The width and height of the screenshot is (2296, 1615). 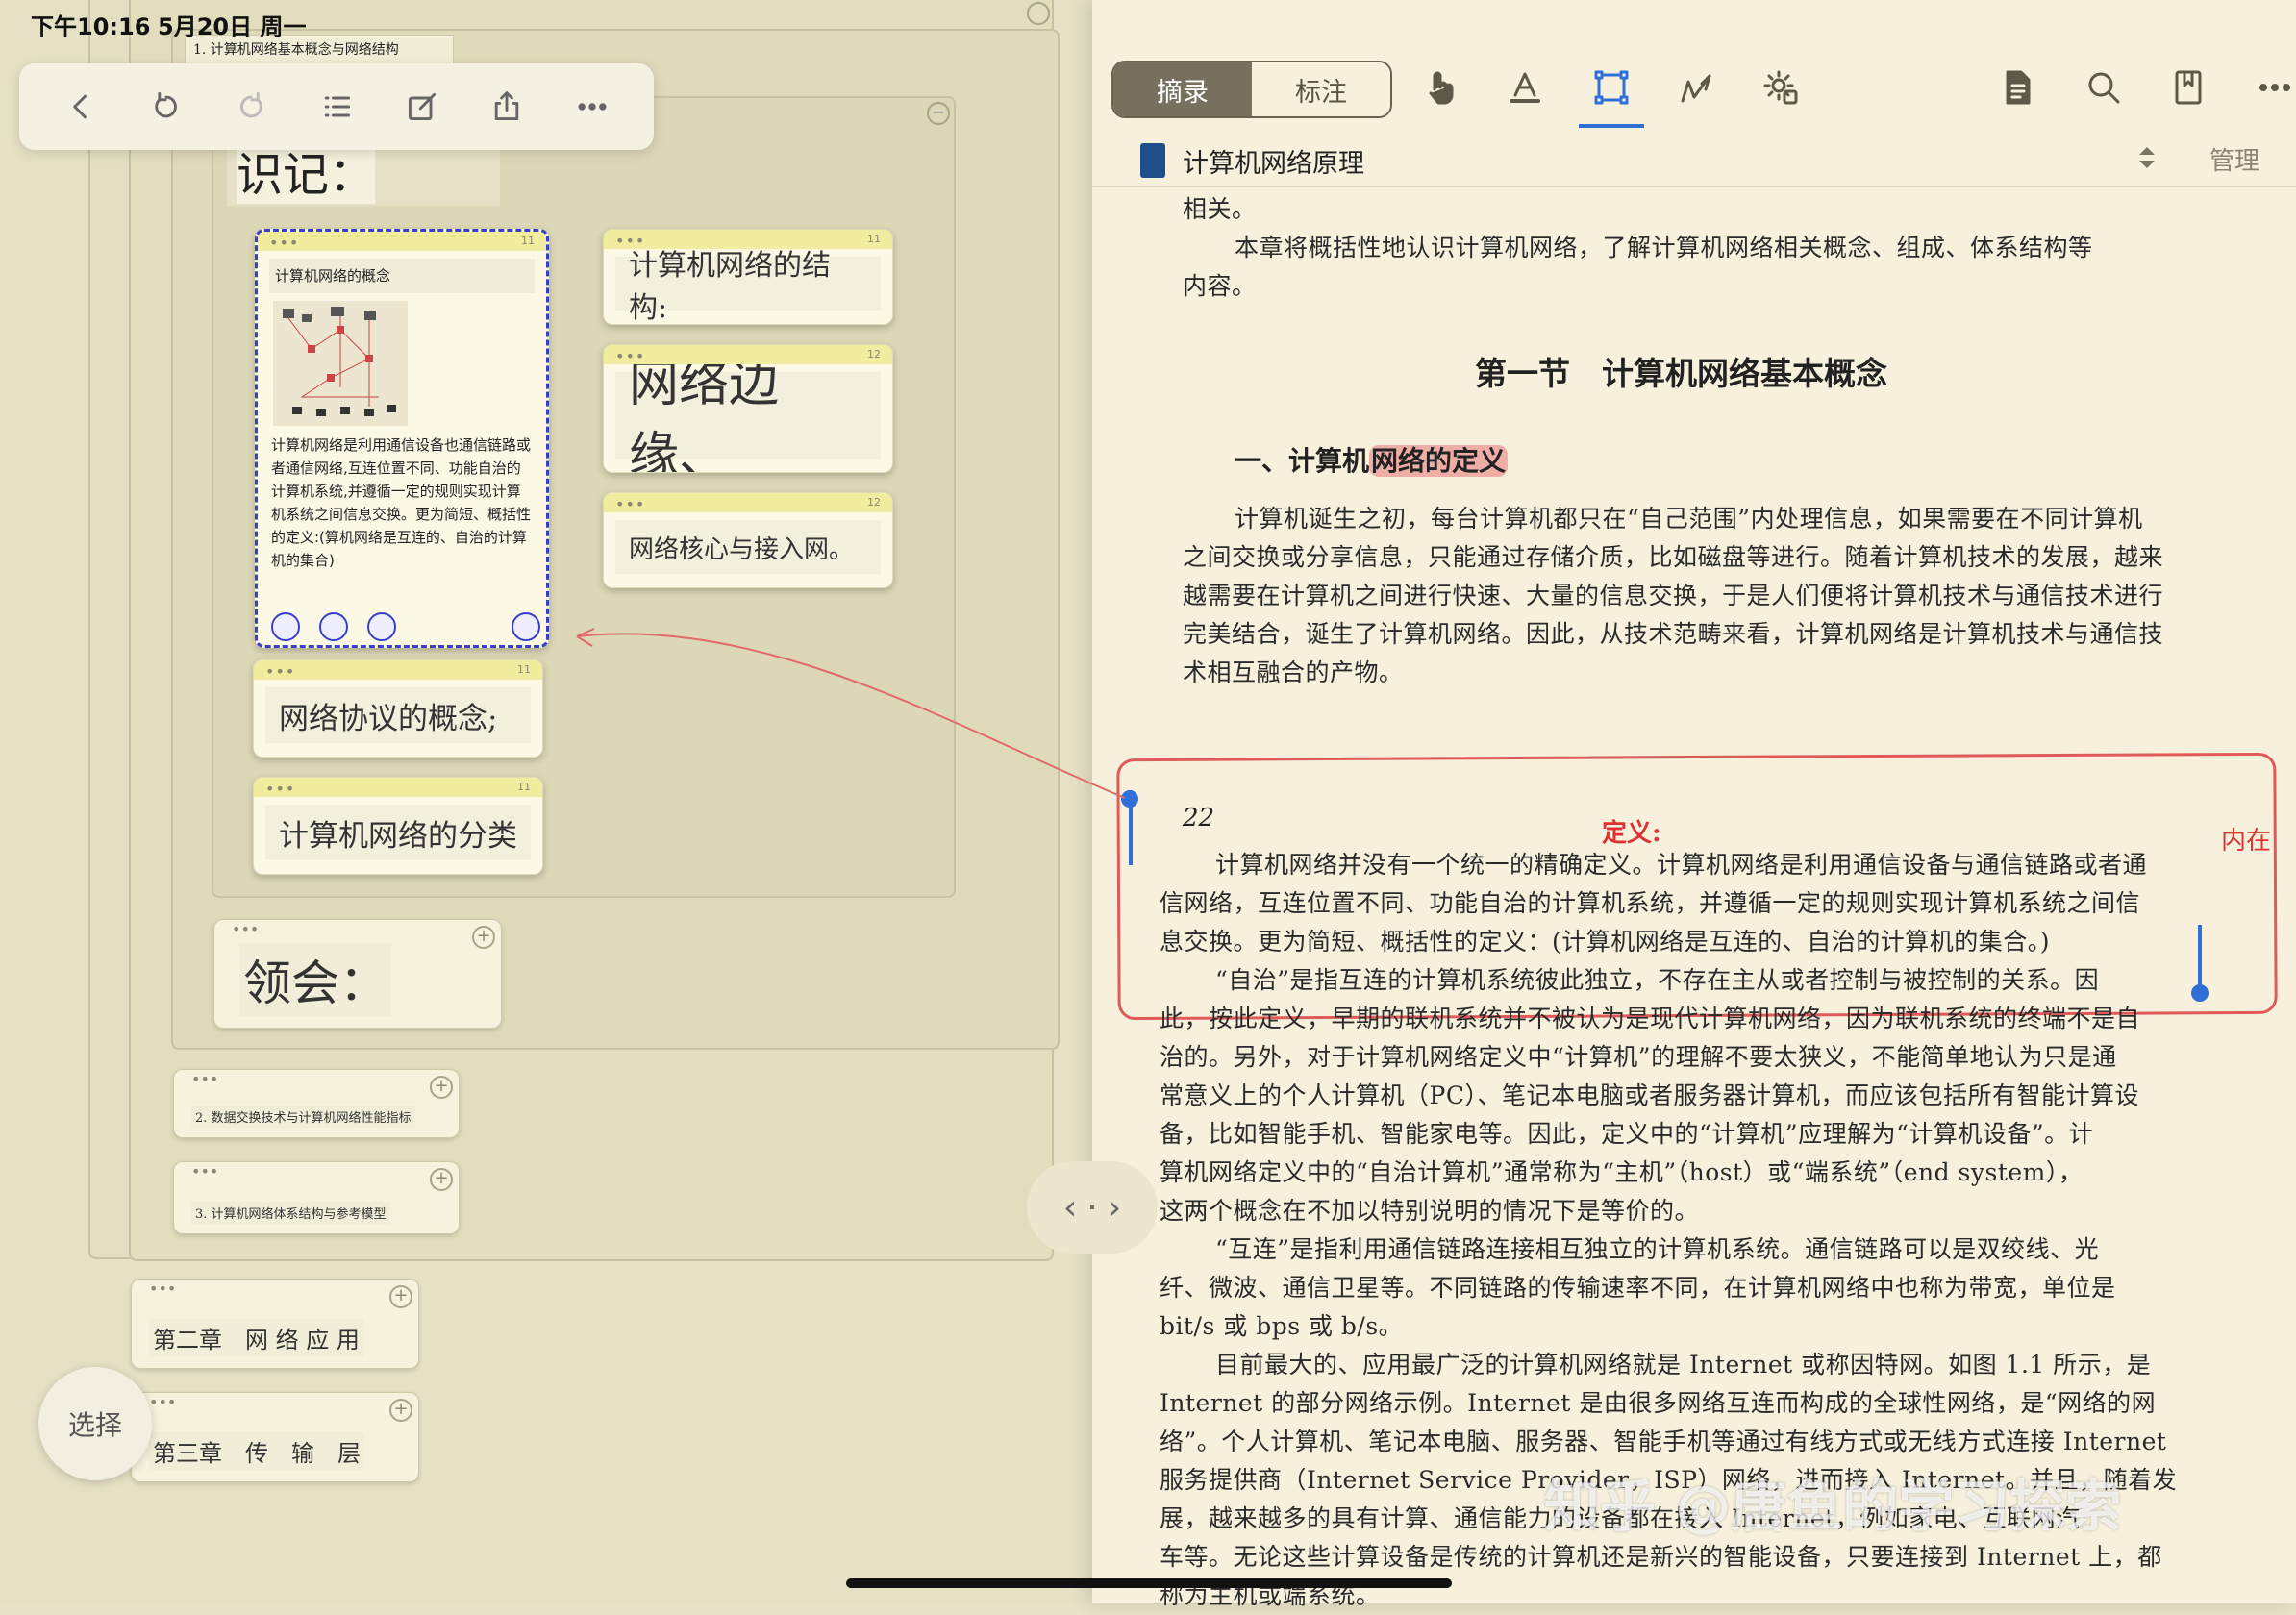 What do you see at coordinates (1038, 13) in the screenshot?
I see `collapse-icon` at bounding box center [1038, 13].